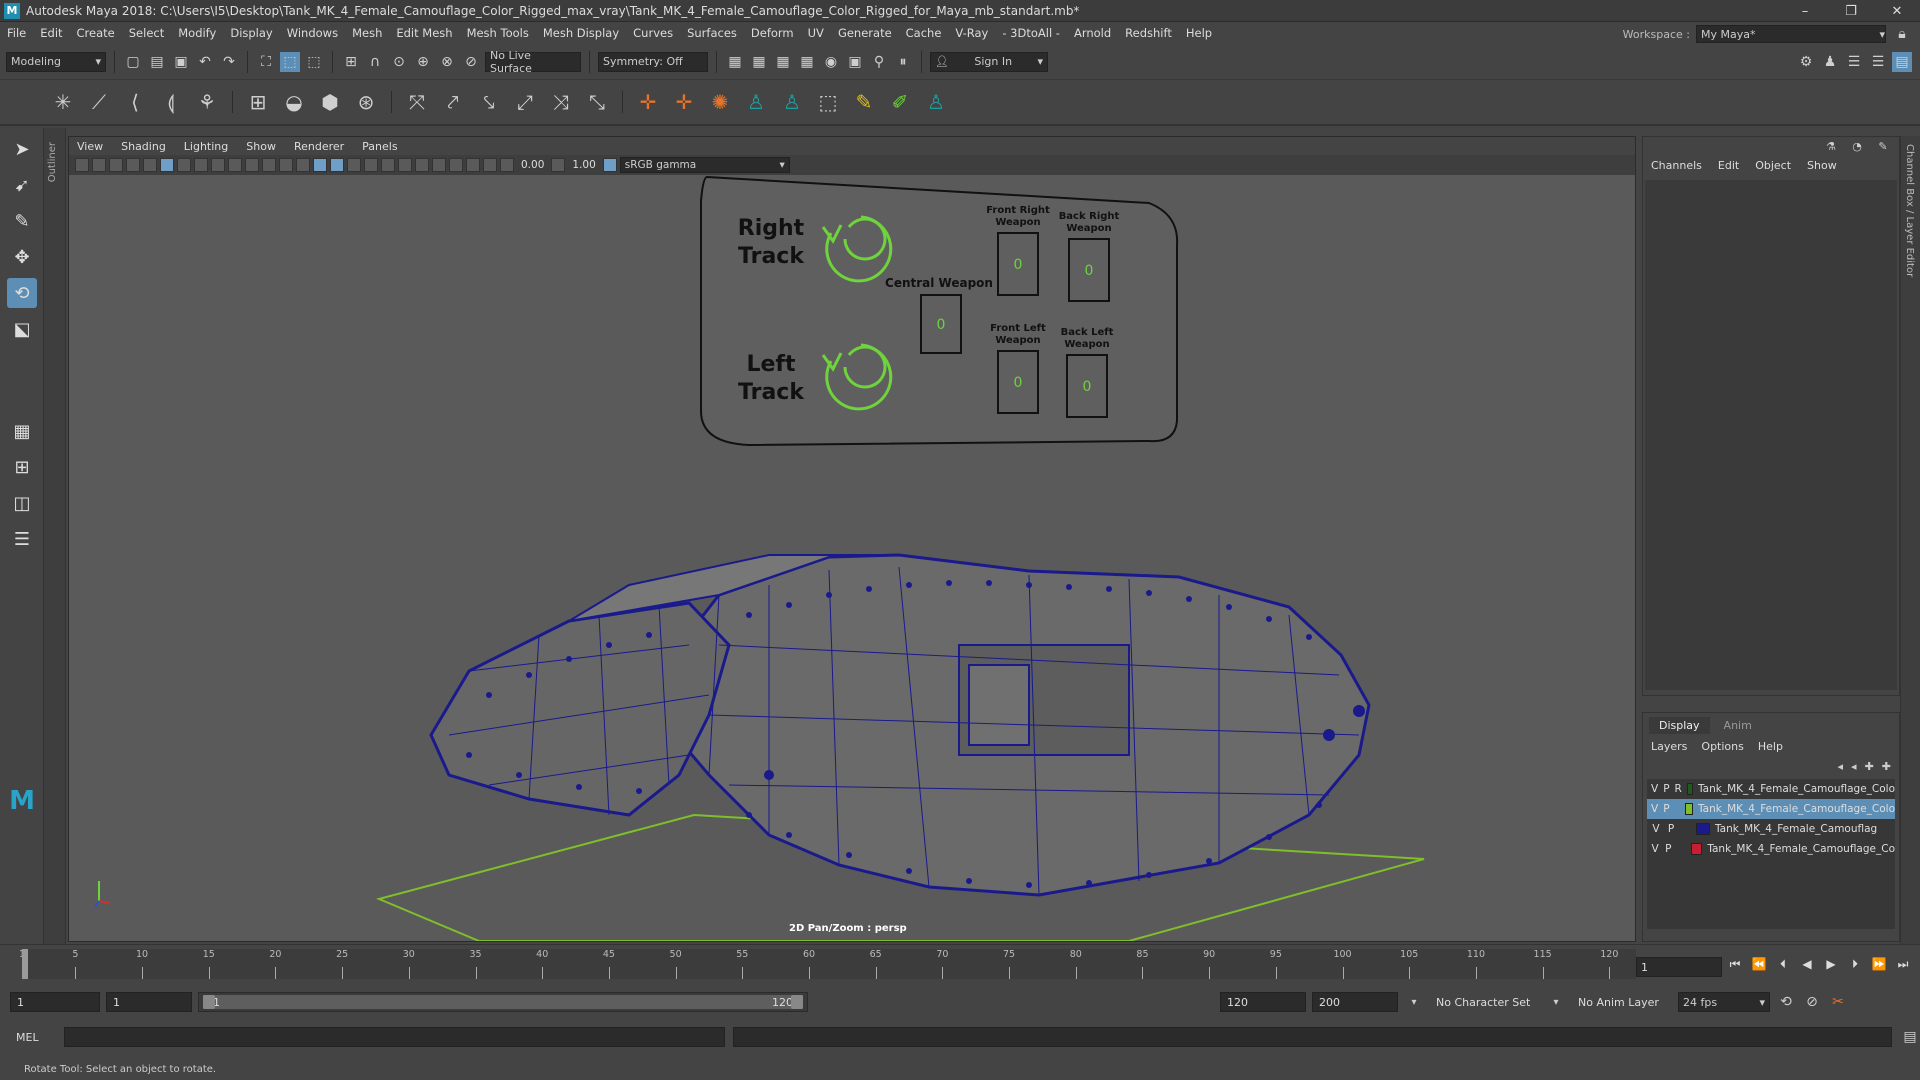 The height and width of the screenshot is (1080, 1920). I want to click on channel-box-edit-icon: ✎, so click(1883, 146).